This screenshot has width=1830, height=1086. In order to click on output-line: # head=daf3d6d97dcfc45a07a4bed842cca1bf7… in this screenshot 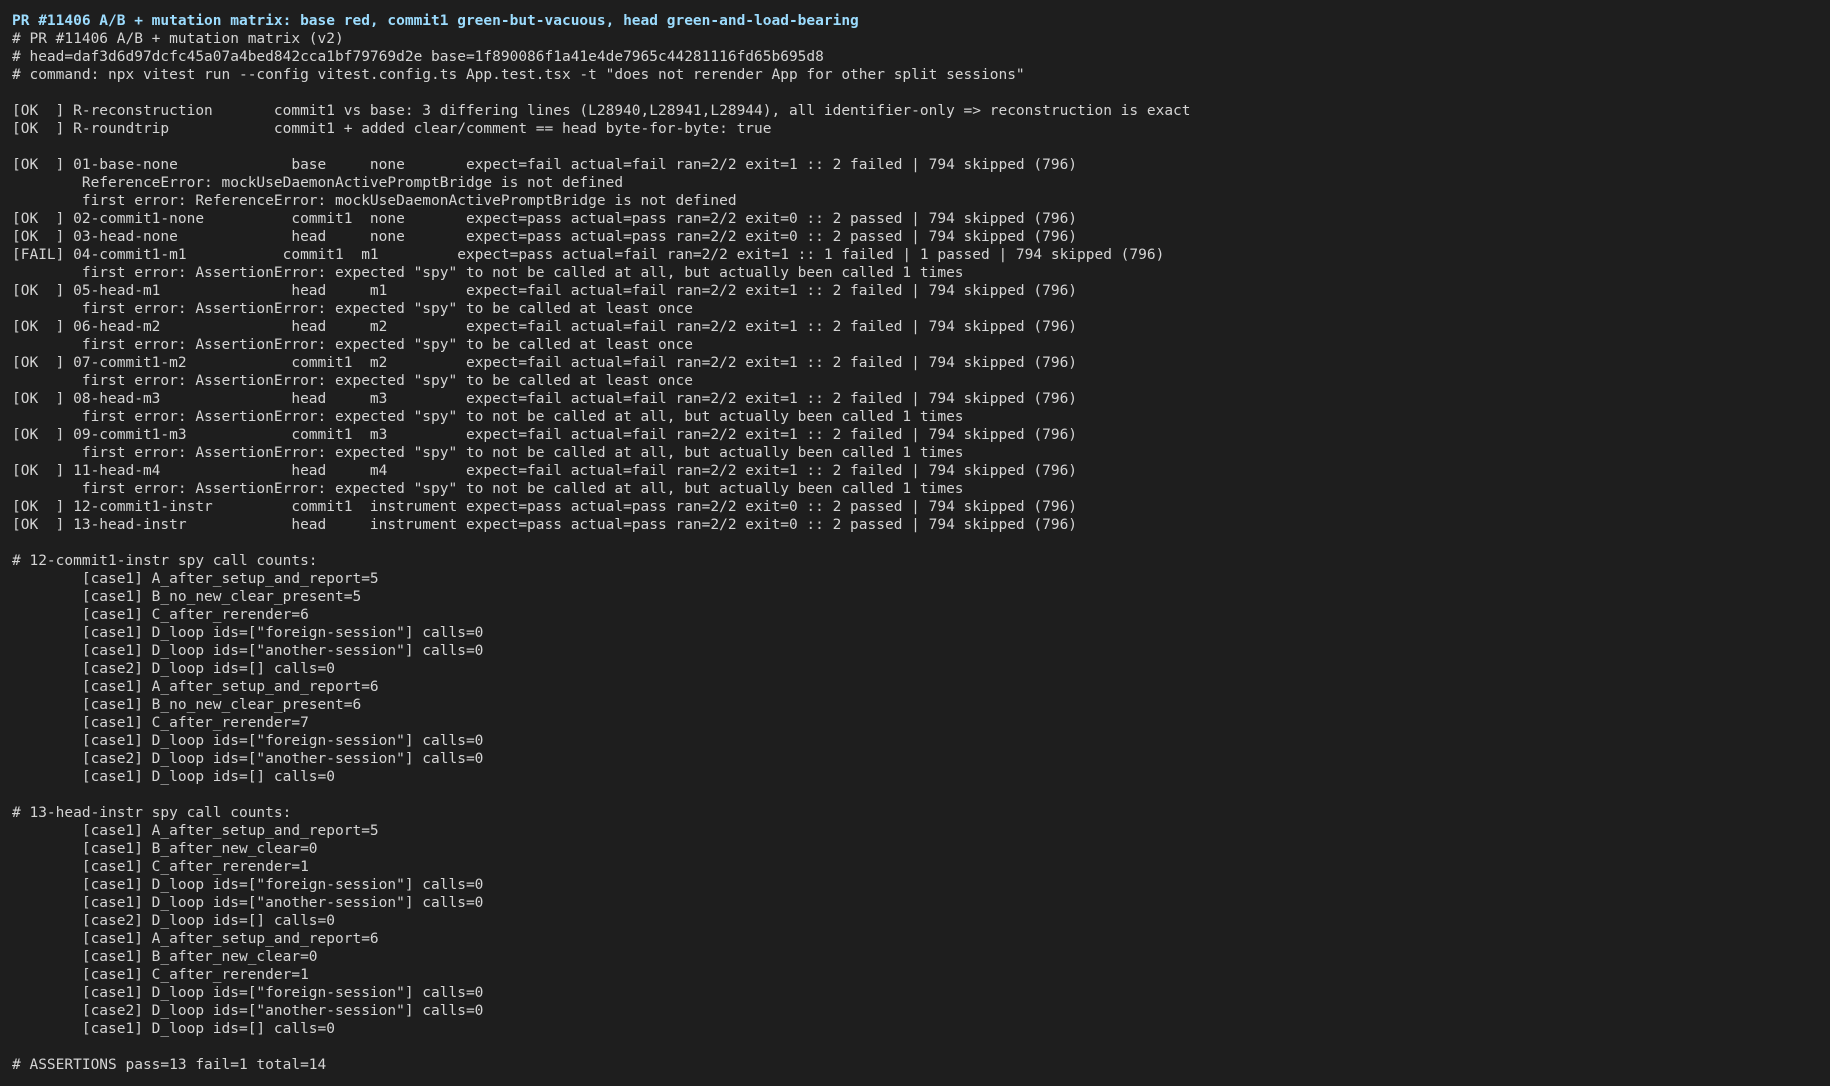, I will do `click(418, 57)`.